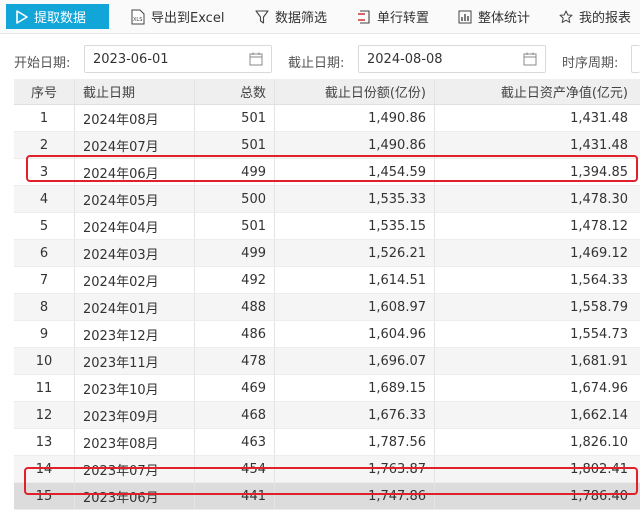 This screenshot has width=640, height=510. What do you see at coordinates (44, 415) in the screenshot?
I see `cell-index: 12` at bounding box center [44, 415].